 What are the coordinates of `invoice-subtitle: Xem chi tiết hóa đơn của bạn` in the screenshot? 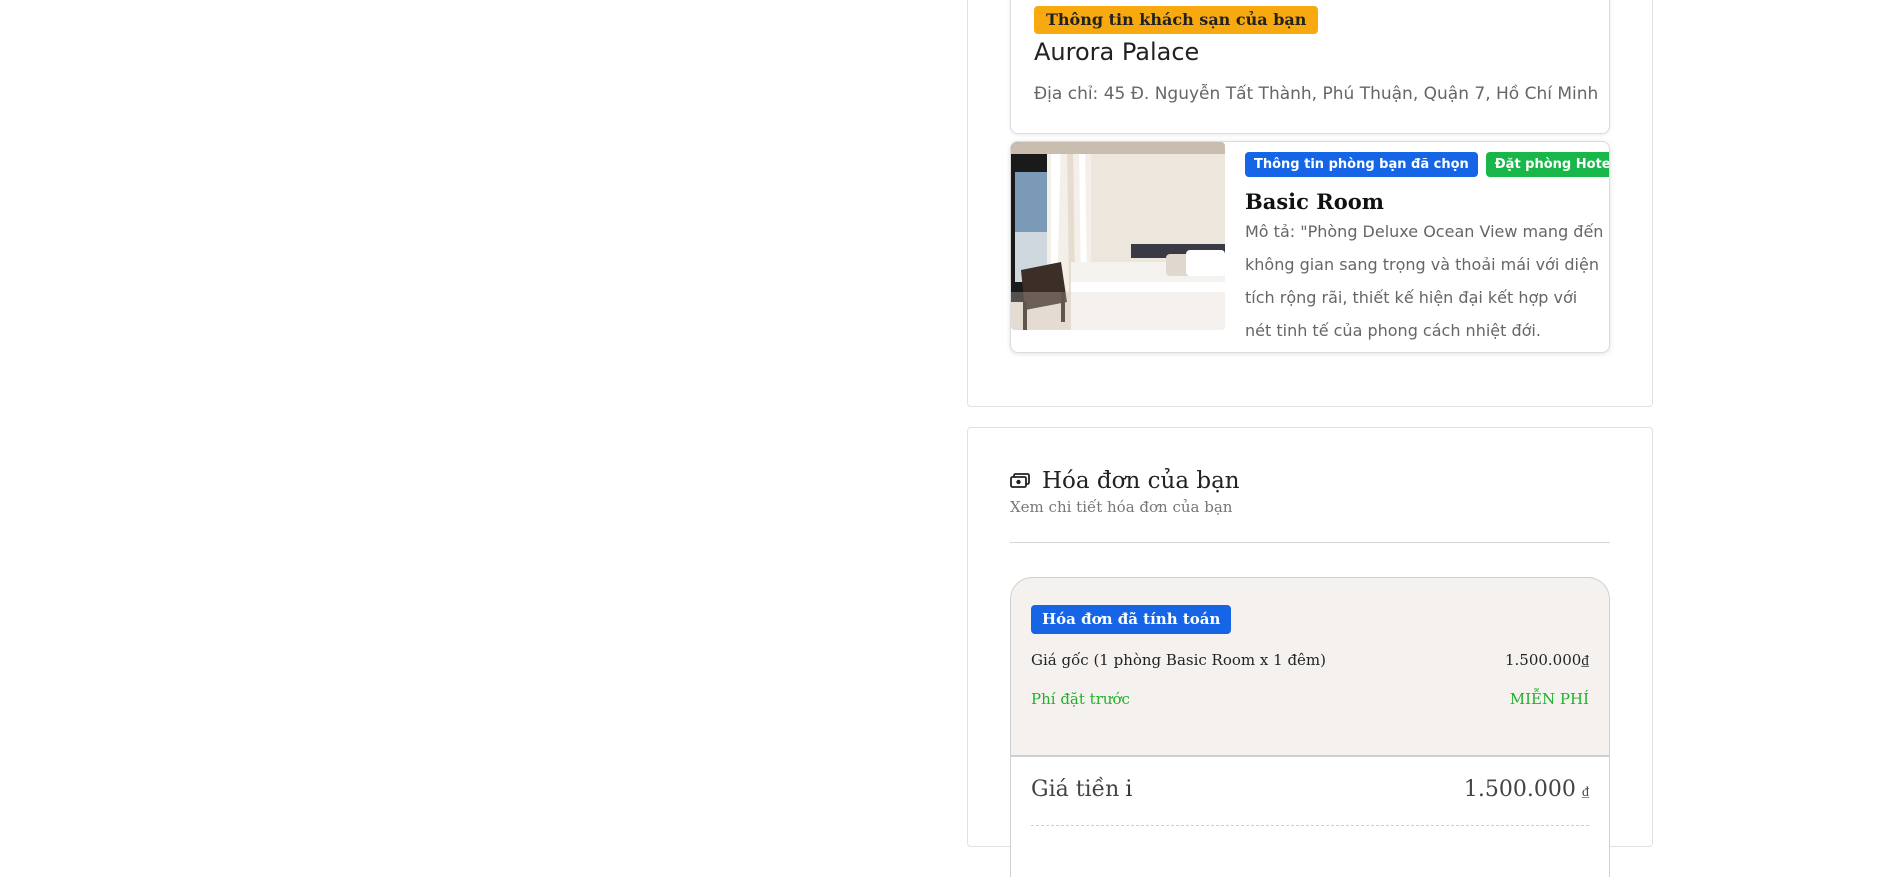 It's located at (1121, 507).